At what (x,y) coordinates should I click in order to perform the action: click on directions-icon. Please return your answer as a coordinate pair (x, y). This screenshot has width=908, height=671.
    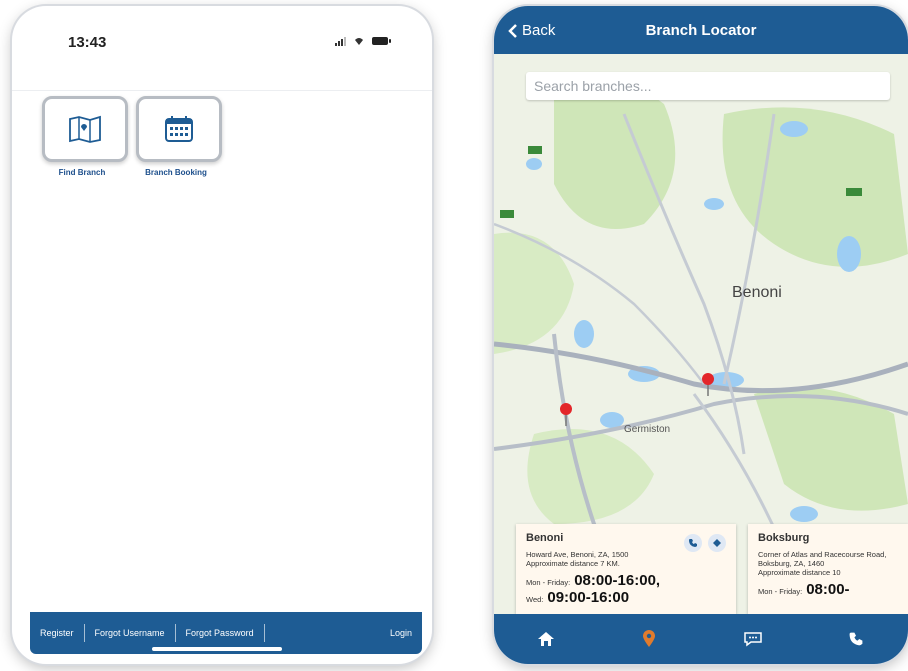
    Looking at the image, I should click on (717, 543).